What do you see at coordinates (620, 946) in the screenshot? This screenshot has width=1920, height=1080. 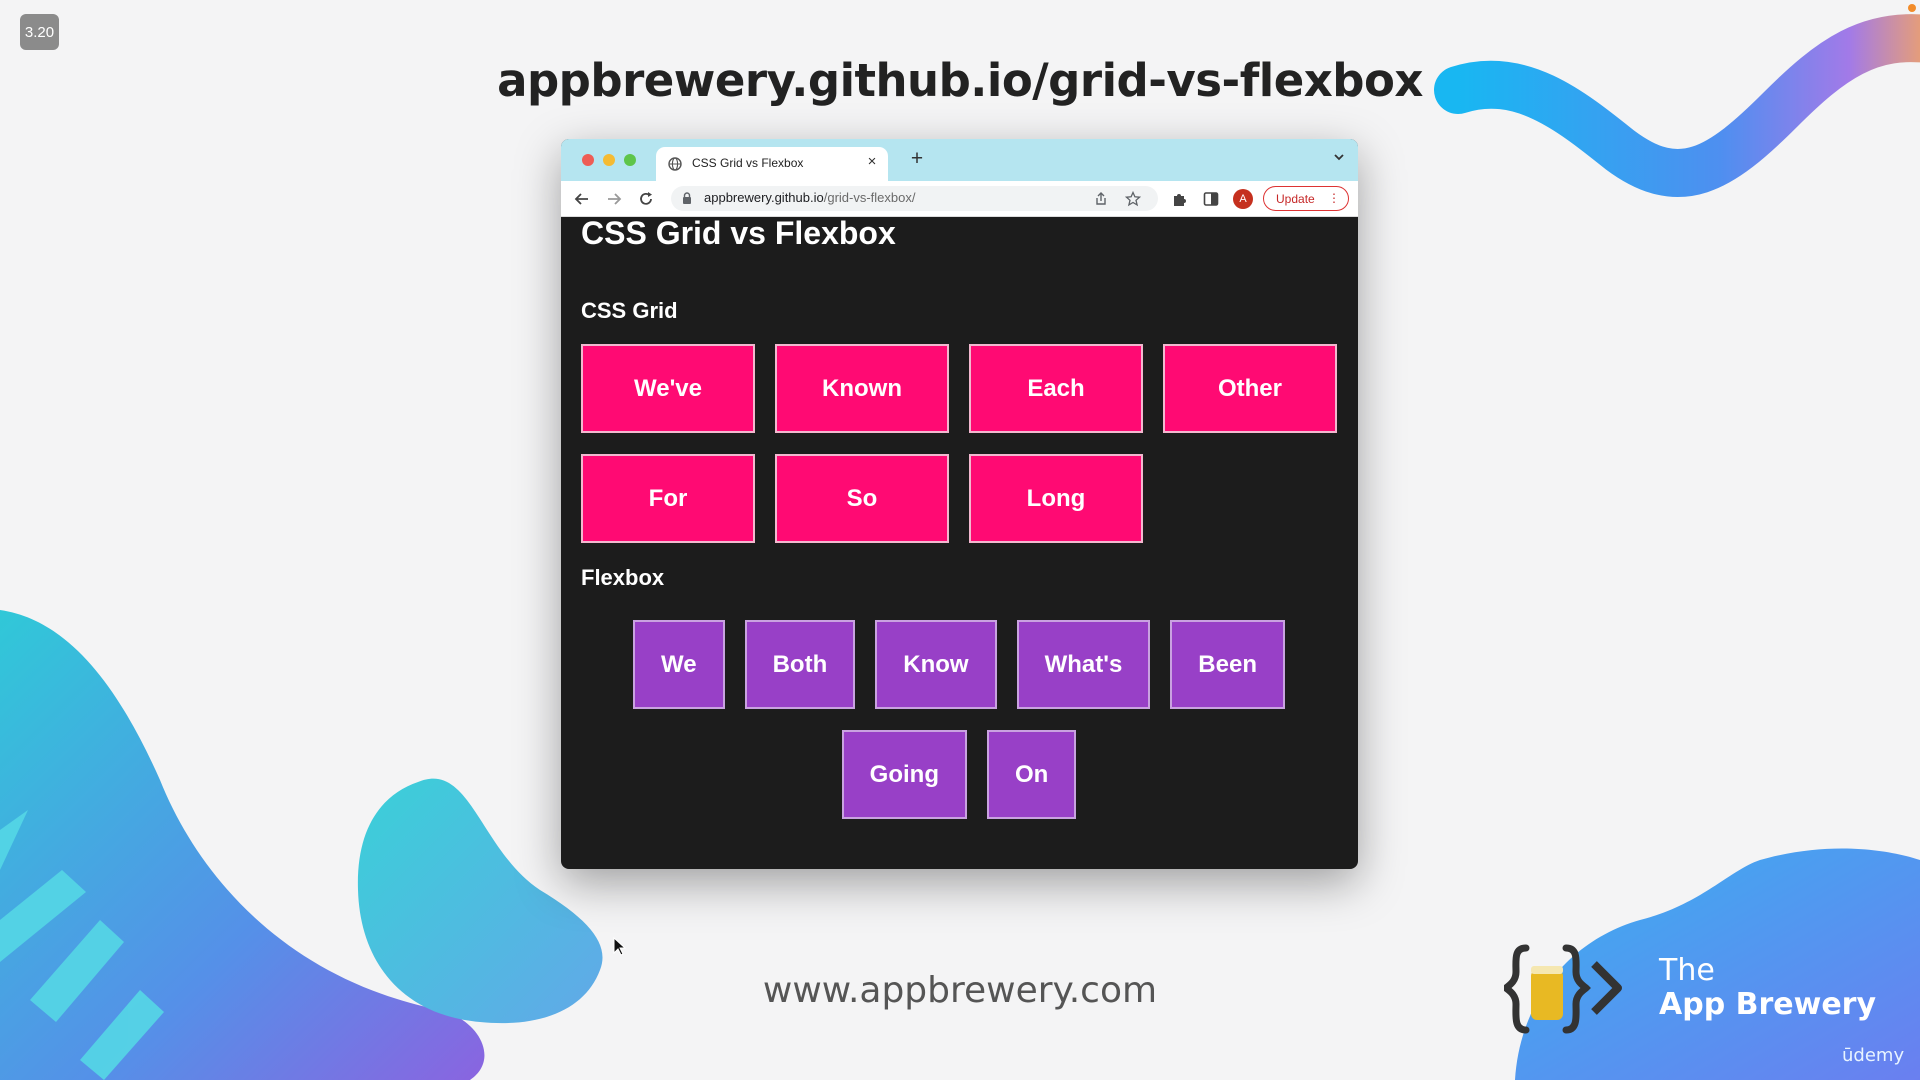 I see `mouse-cursor-icon` at bounding box center [620, 946].